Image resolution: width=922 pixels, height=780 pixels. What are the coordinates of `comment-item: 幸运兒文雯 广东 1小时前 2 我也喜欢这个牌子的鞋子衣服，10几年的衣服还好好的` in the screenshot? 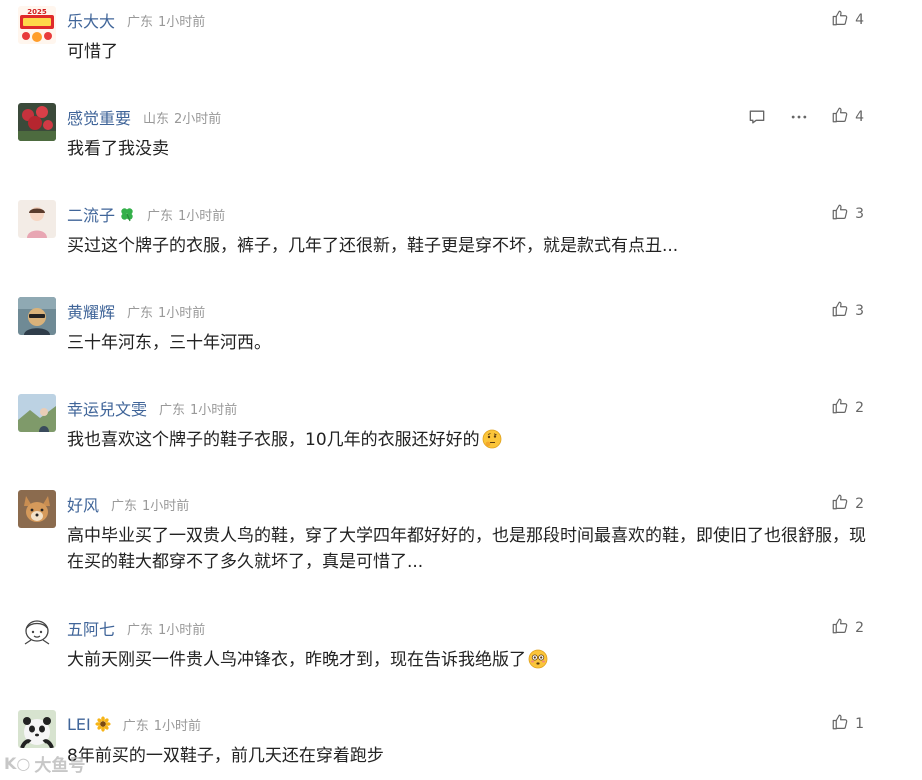 It's located at (461, 442).